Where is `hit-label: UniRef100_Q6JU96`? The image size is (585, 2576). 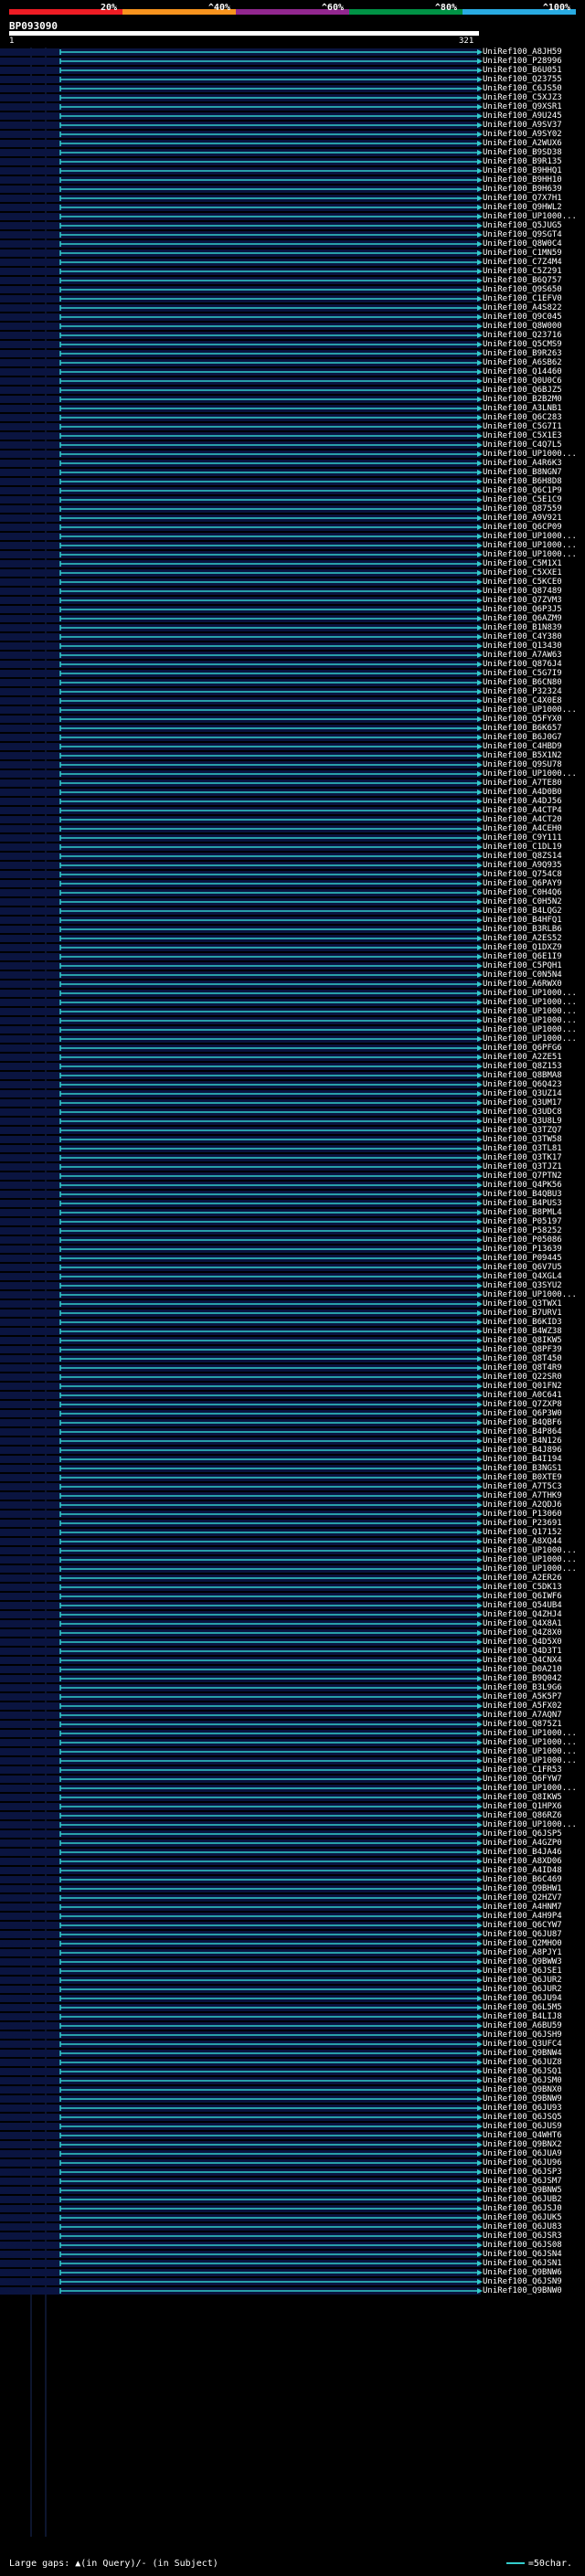
hit-label: UniRef100_Q6JU96 is located at coordinates (522, 2163).